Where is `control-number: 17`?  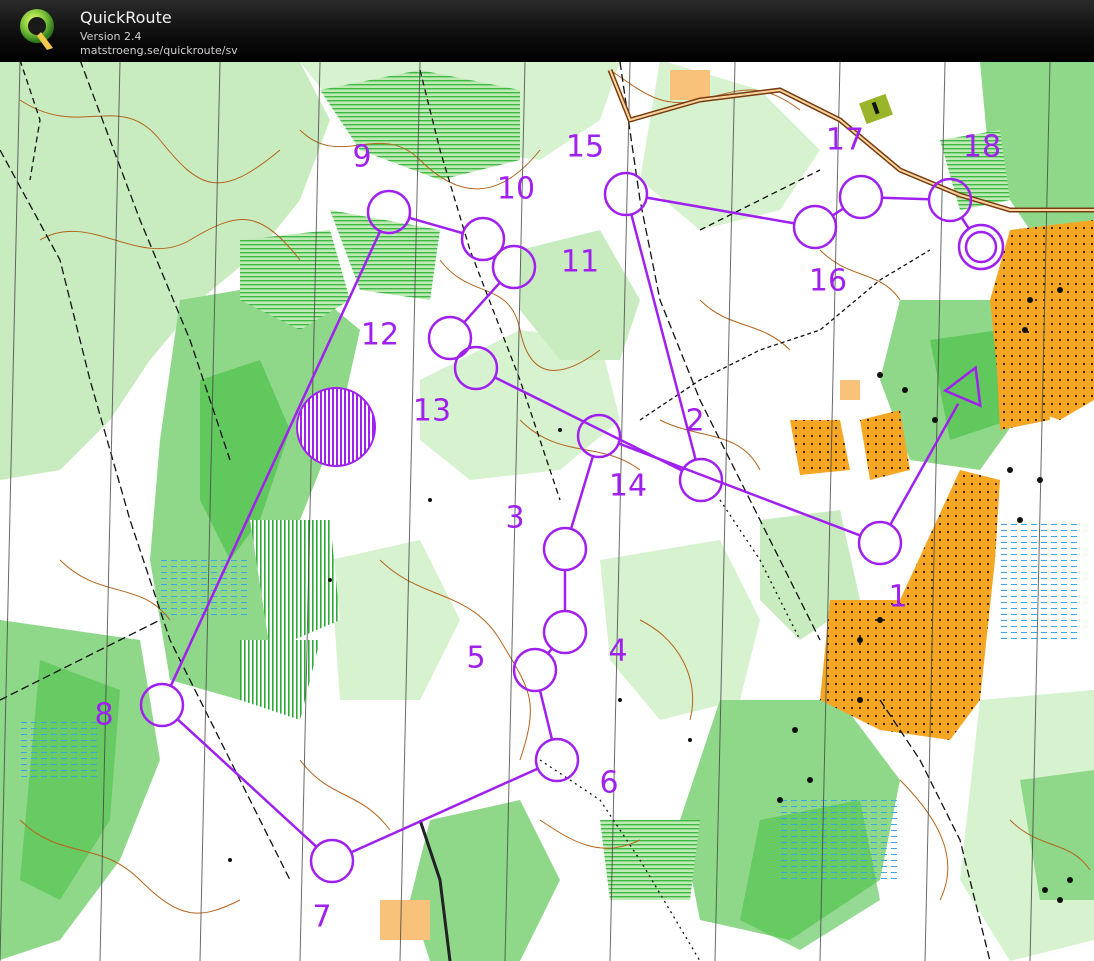
control-number: 17 is located at coordinates (845, 140).